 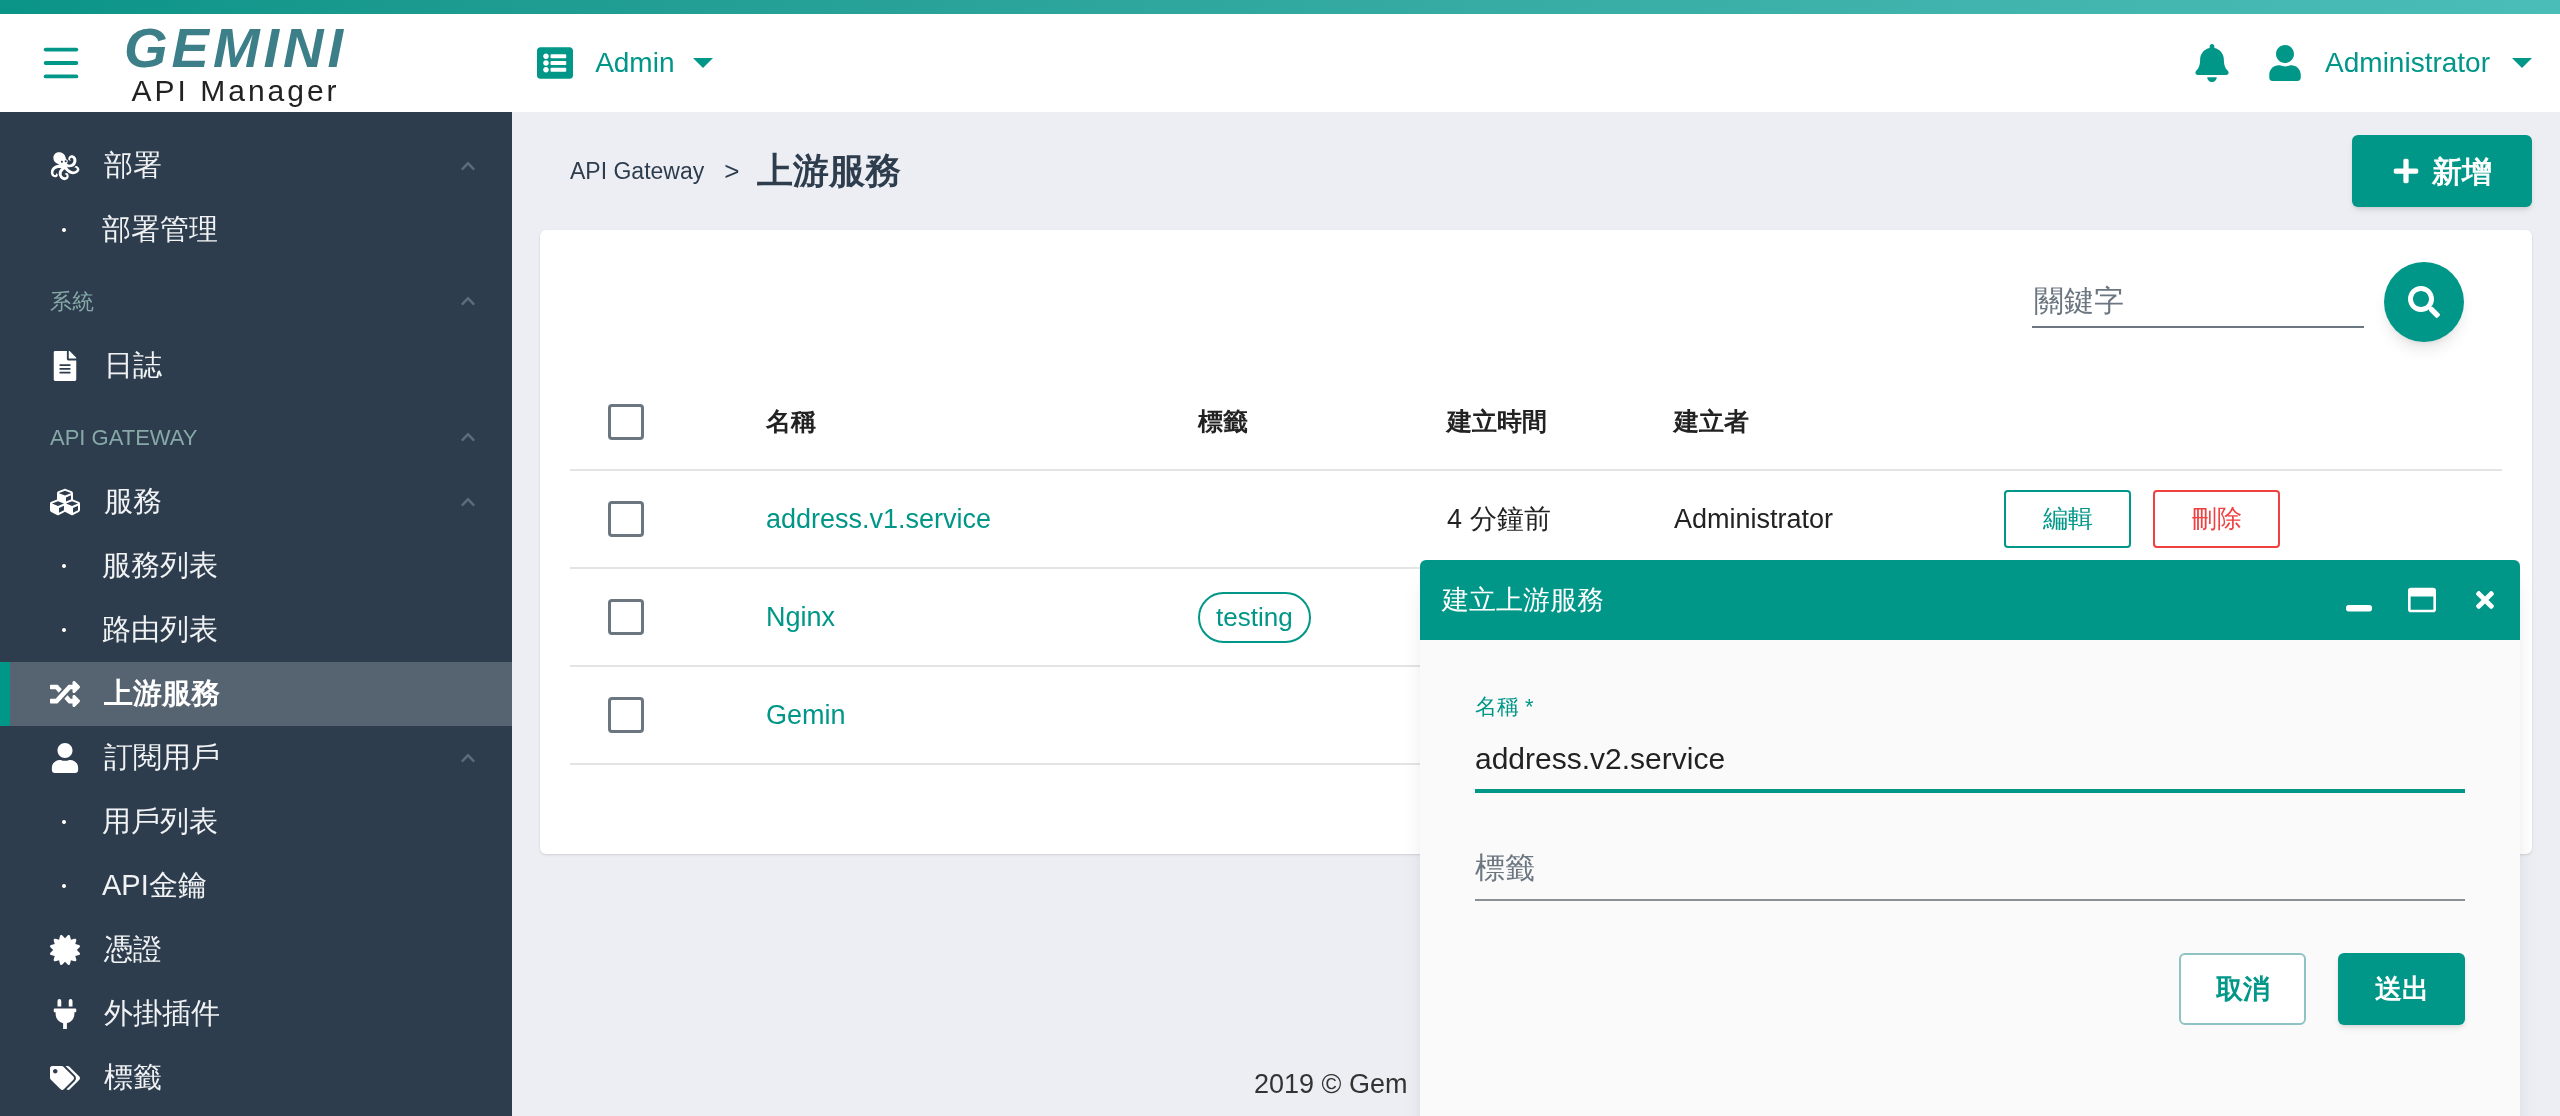 I want to click on sidebar-subitem: 路由列表, so click(x=256, y=630).